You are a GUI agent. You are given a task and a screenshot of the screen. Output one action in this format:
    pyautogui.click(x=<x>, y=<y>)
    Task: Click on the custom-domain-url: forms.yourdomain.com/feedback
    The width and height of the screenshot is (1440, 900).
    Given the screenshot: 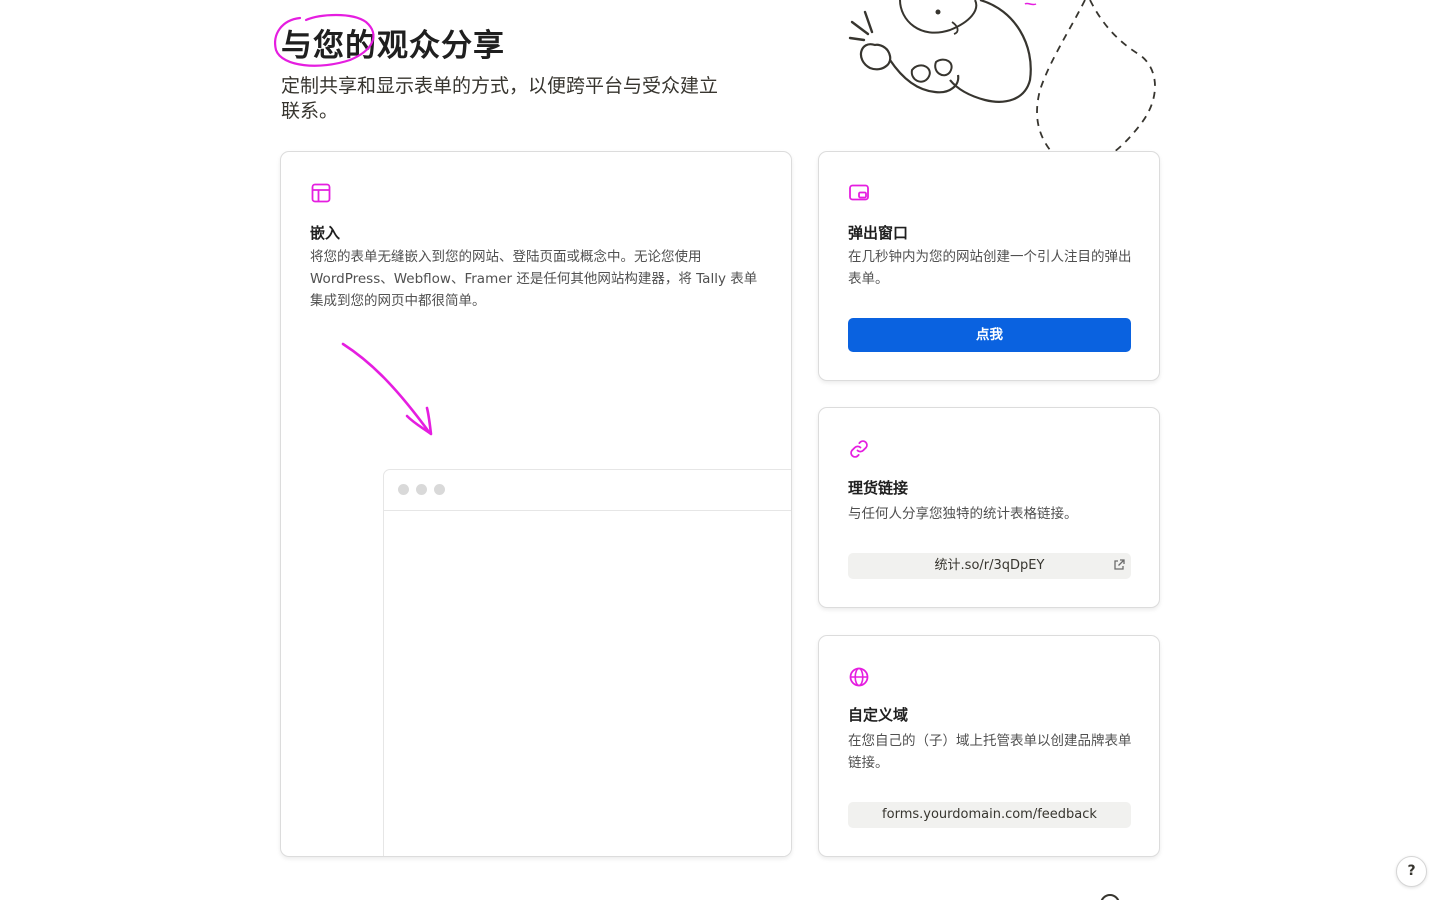 What is the action you would take?
    pyautogui.click(x=989, y=815)
    